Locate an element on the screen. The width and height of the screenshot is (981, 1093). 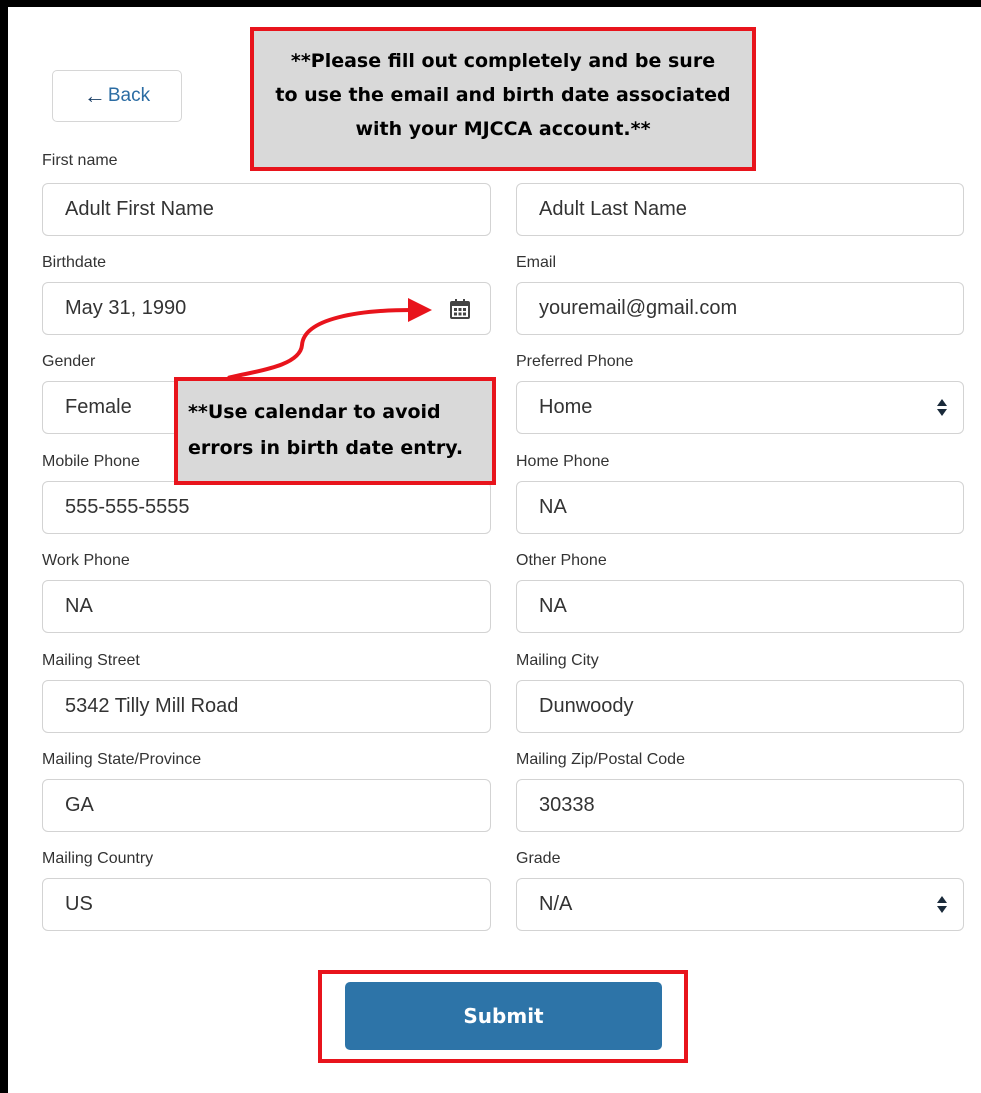
mailing-country-input: US is located at coordinates (266, 904).